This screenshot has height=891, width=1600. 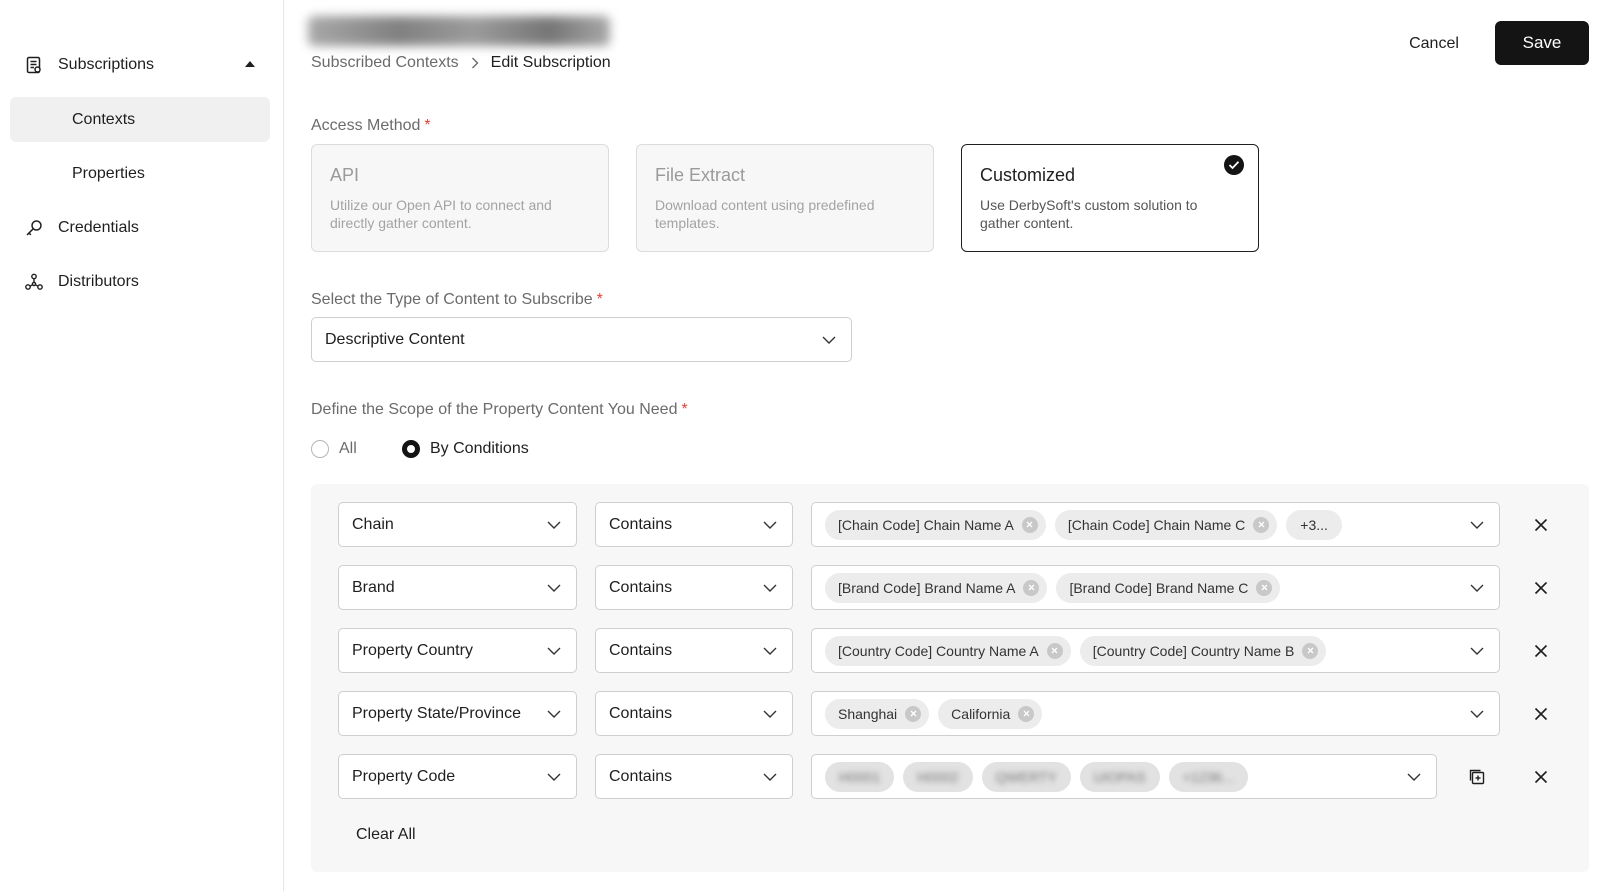 I want to click on sidebar-item-properties: Properties, so click(x=140, y=173).